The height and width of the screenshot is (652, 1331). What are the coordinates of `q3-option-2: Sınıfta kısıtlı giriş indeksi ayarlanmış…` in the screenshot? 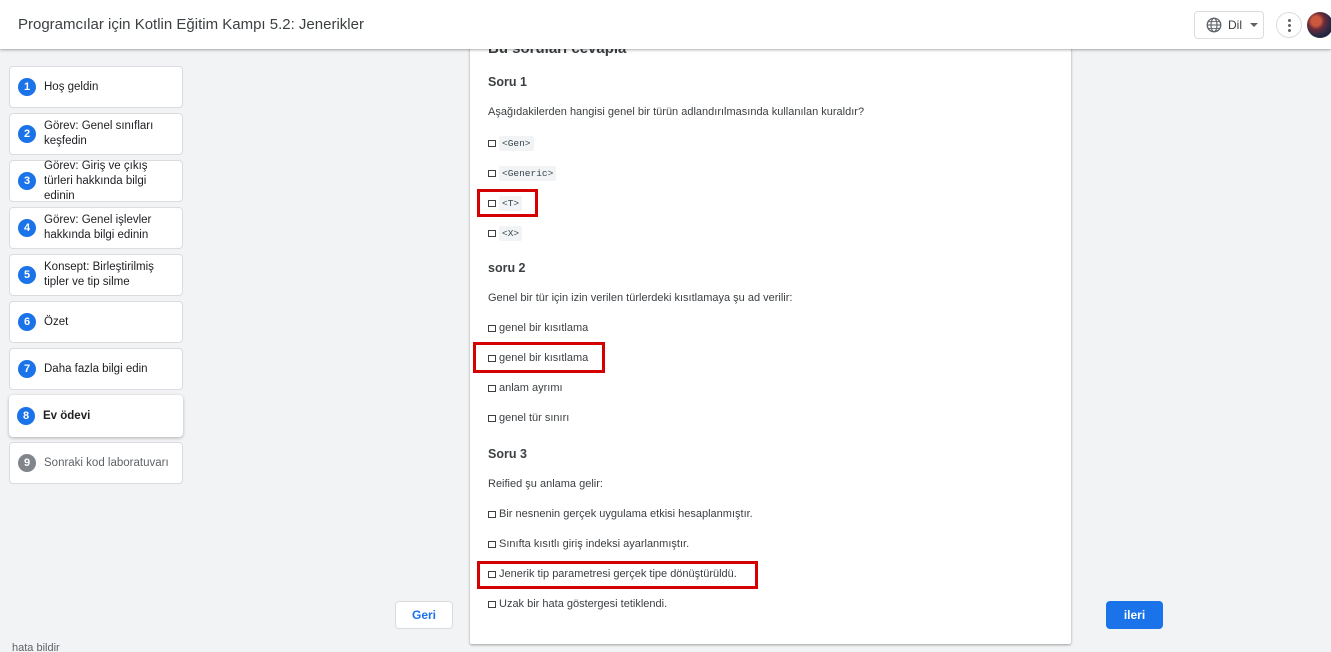 It's located at (588, 544).